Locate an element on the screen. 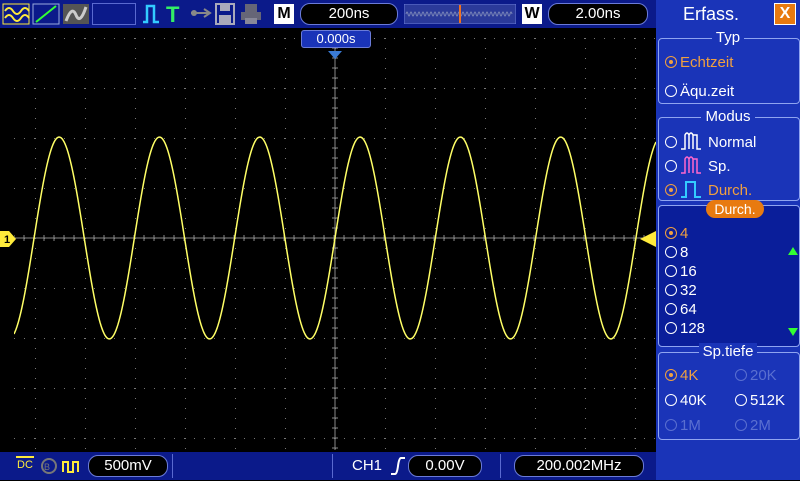  scroll-up-icon is located at coordinates (793, 251).